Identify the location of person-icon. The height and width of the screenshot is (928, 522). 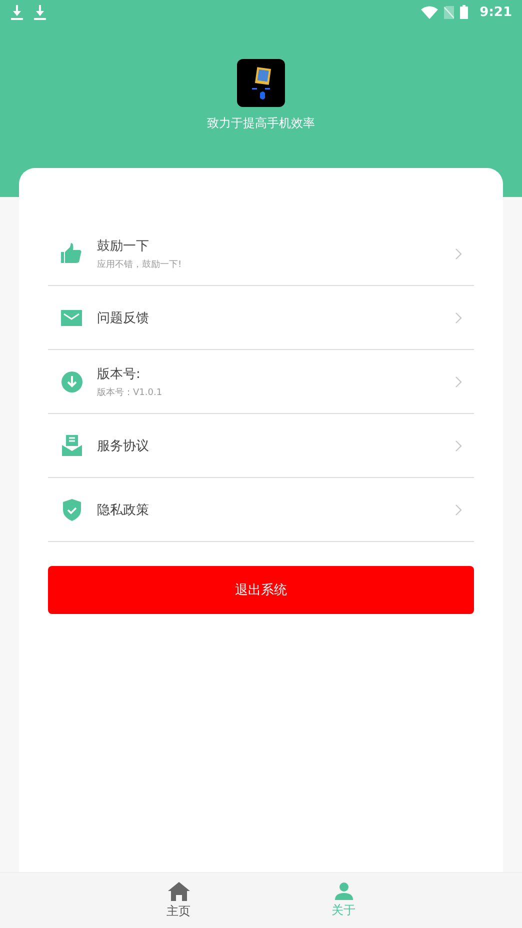
(343, 891).